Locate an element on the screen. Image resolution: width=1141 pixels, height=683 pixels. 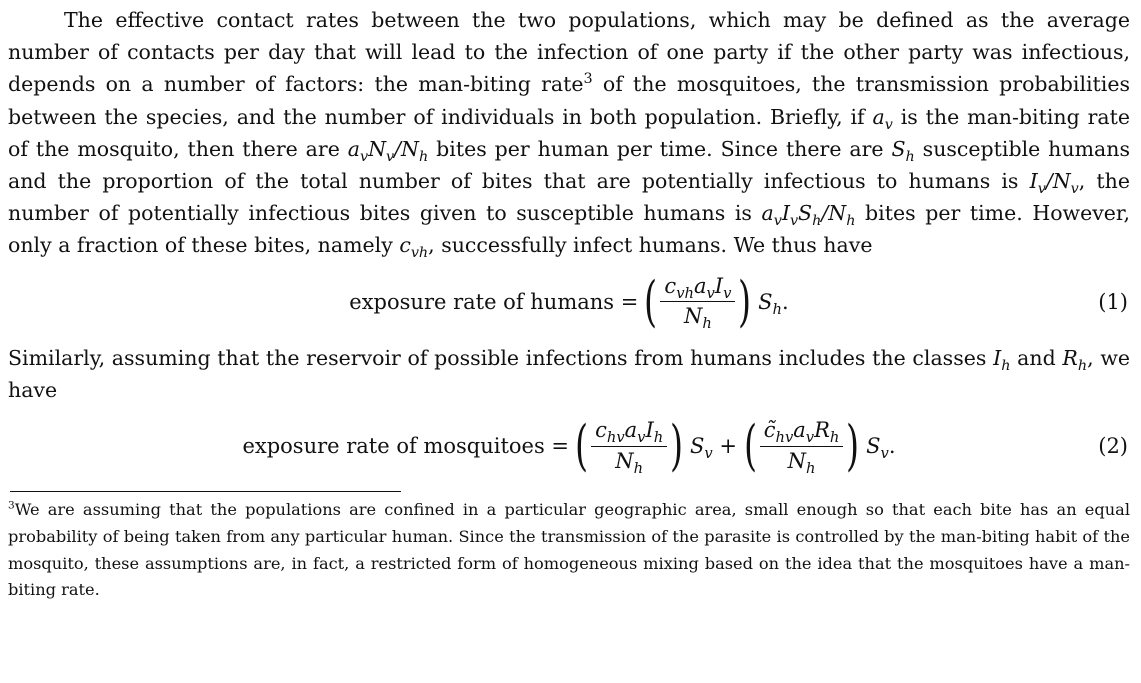
equation-1-label: exposure rate of humans = is located at coordinates (494, 301).